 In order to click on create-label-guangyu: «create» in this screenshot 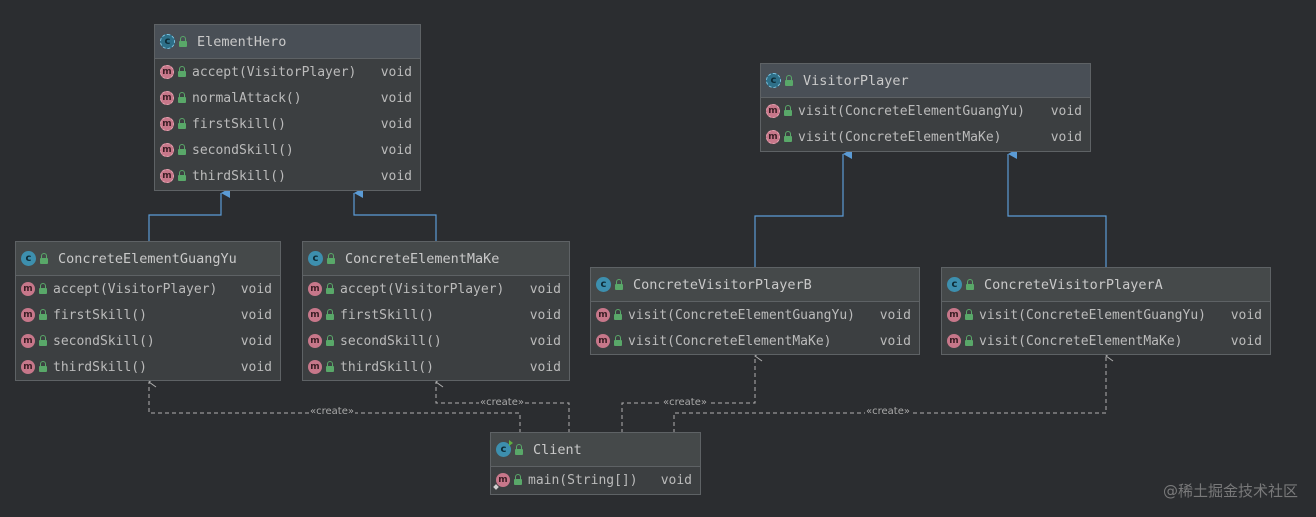, I will do `click(332, 411)`.